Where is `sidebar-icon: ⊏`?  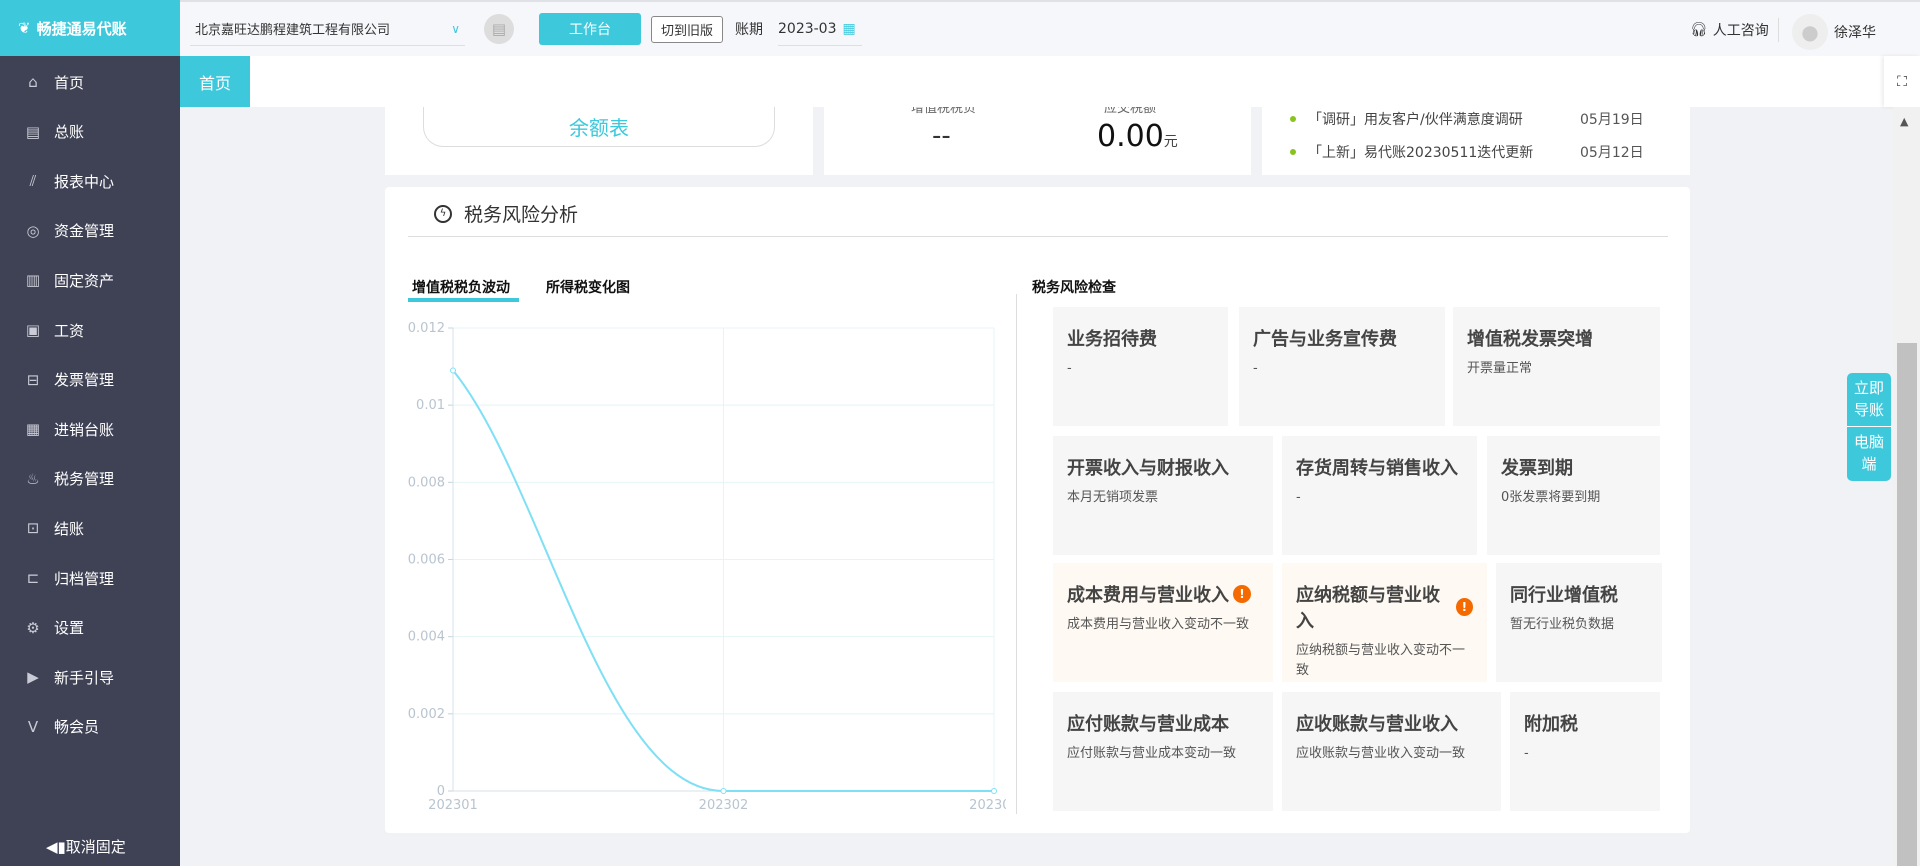 sidebar-icon: ⊏ is located at coordinates (33, 578).